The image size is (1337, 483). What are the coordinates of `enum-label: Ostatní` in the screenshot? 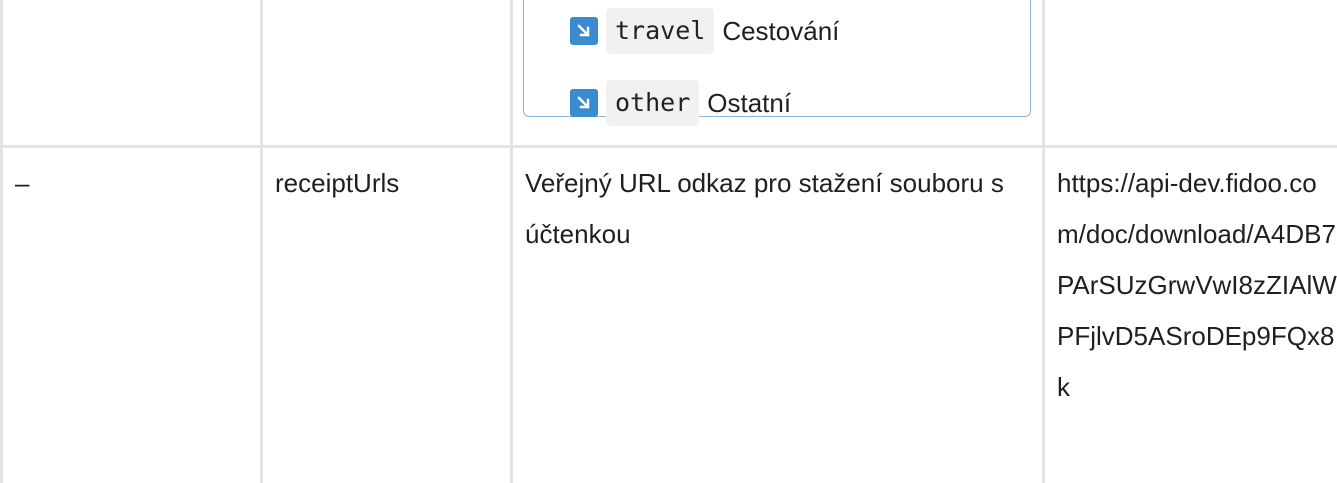 It's located at (749, 103).